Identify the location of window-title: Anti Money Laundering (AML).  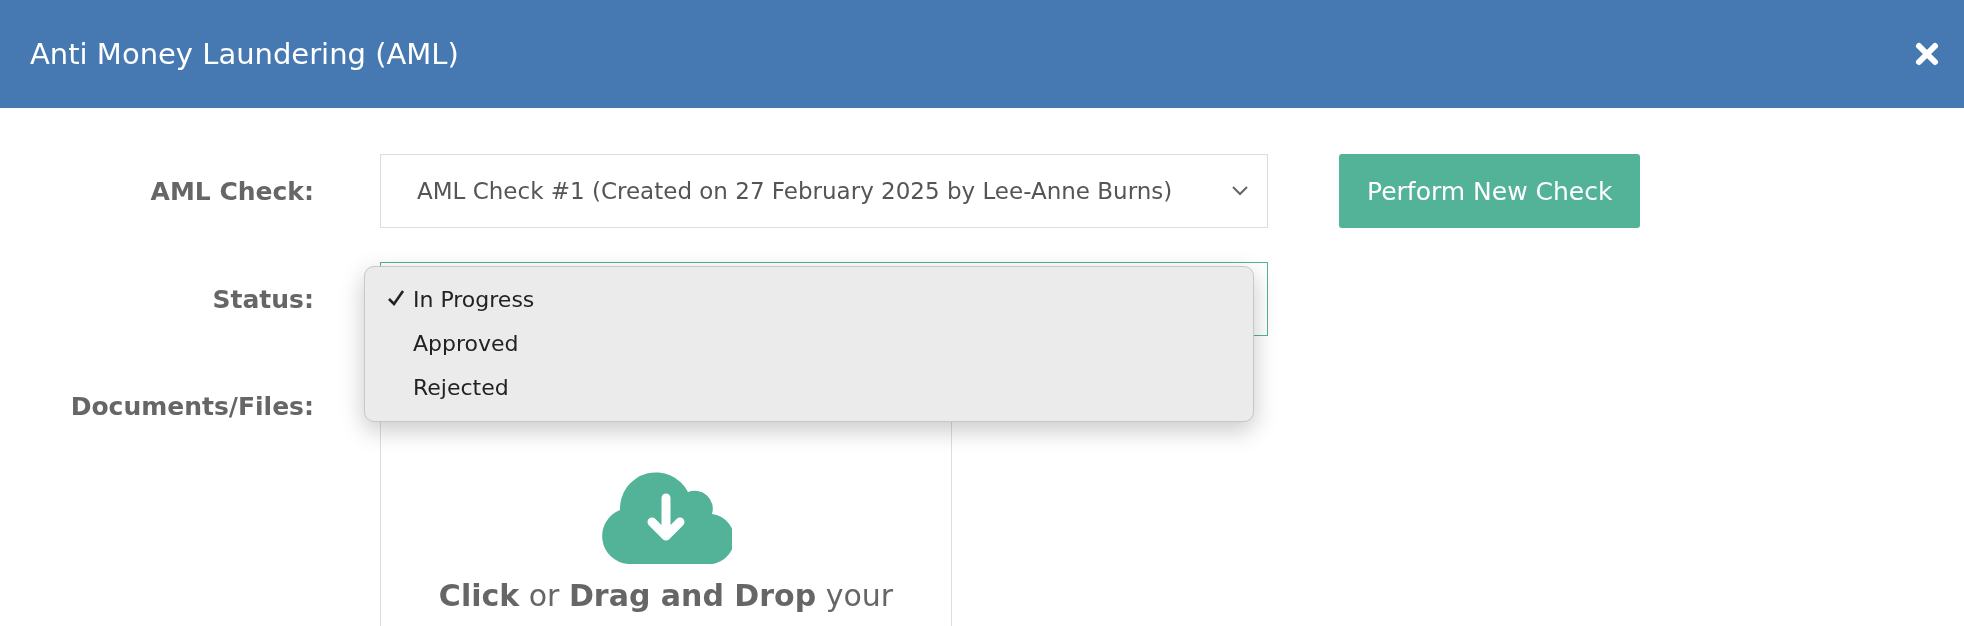
(244, 54).